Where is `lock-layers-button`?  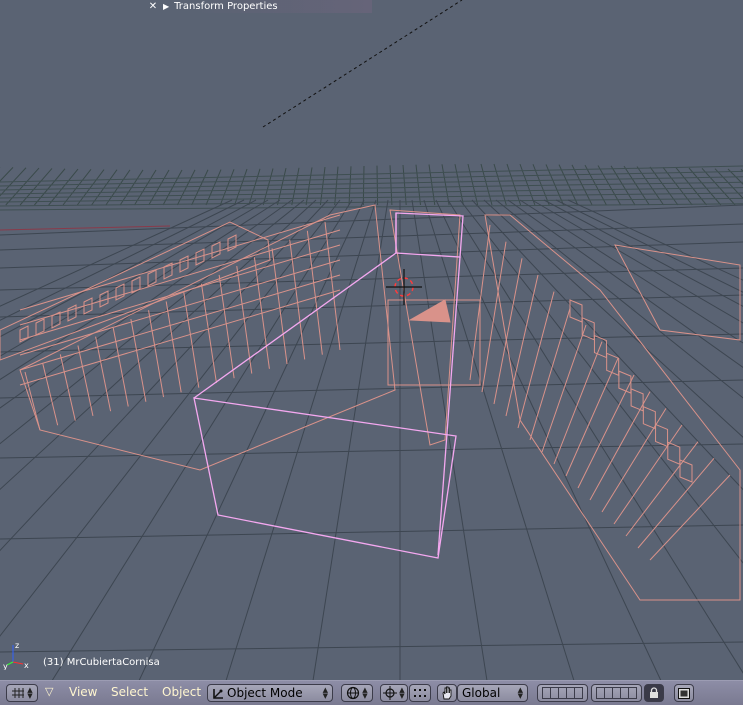
lock-layers-button is located at coordinates (654, 693).